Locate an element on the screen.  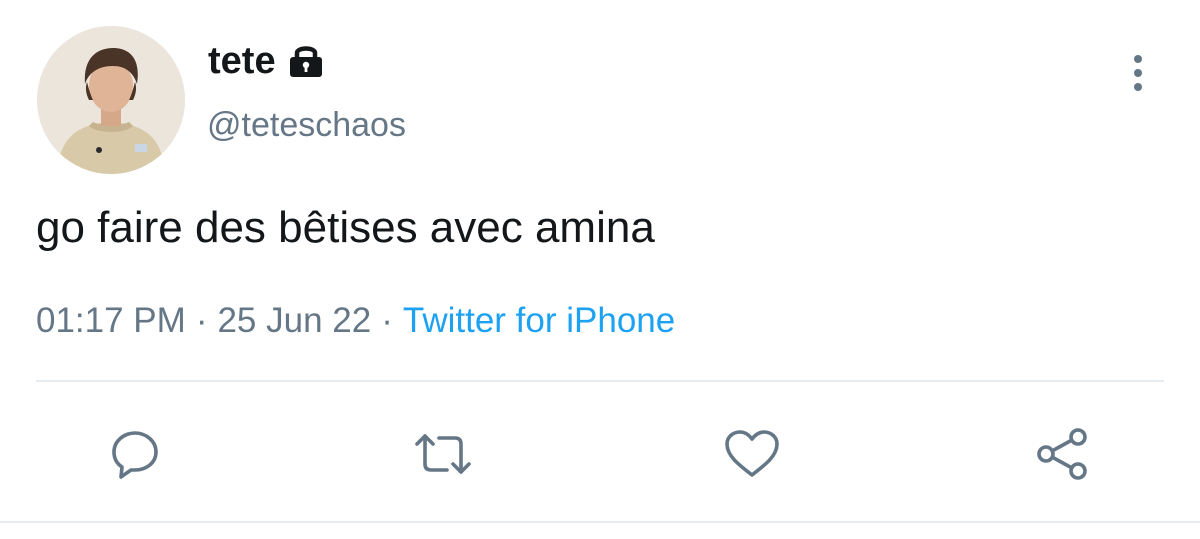
tweet-date: 25 Jun 22 is located at coordinates (294, 320).